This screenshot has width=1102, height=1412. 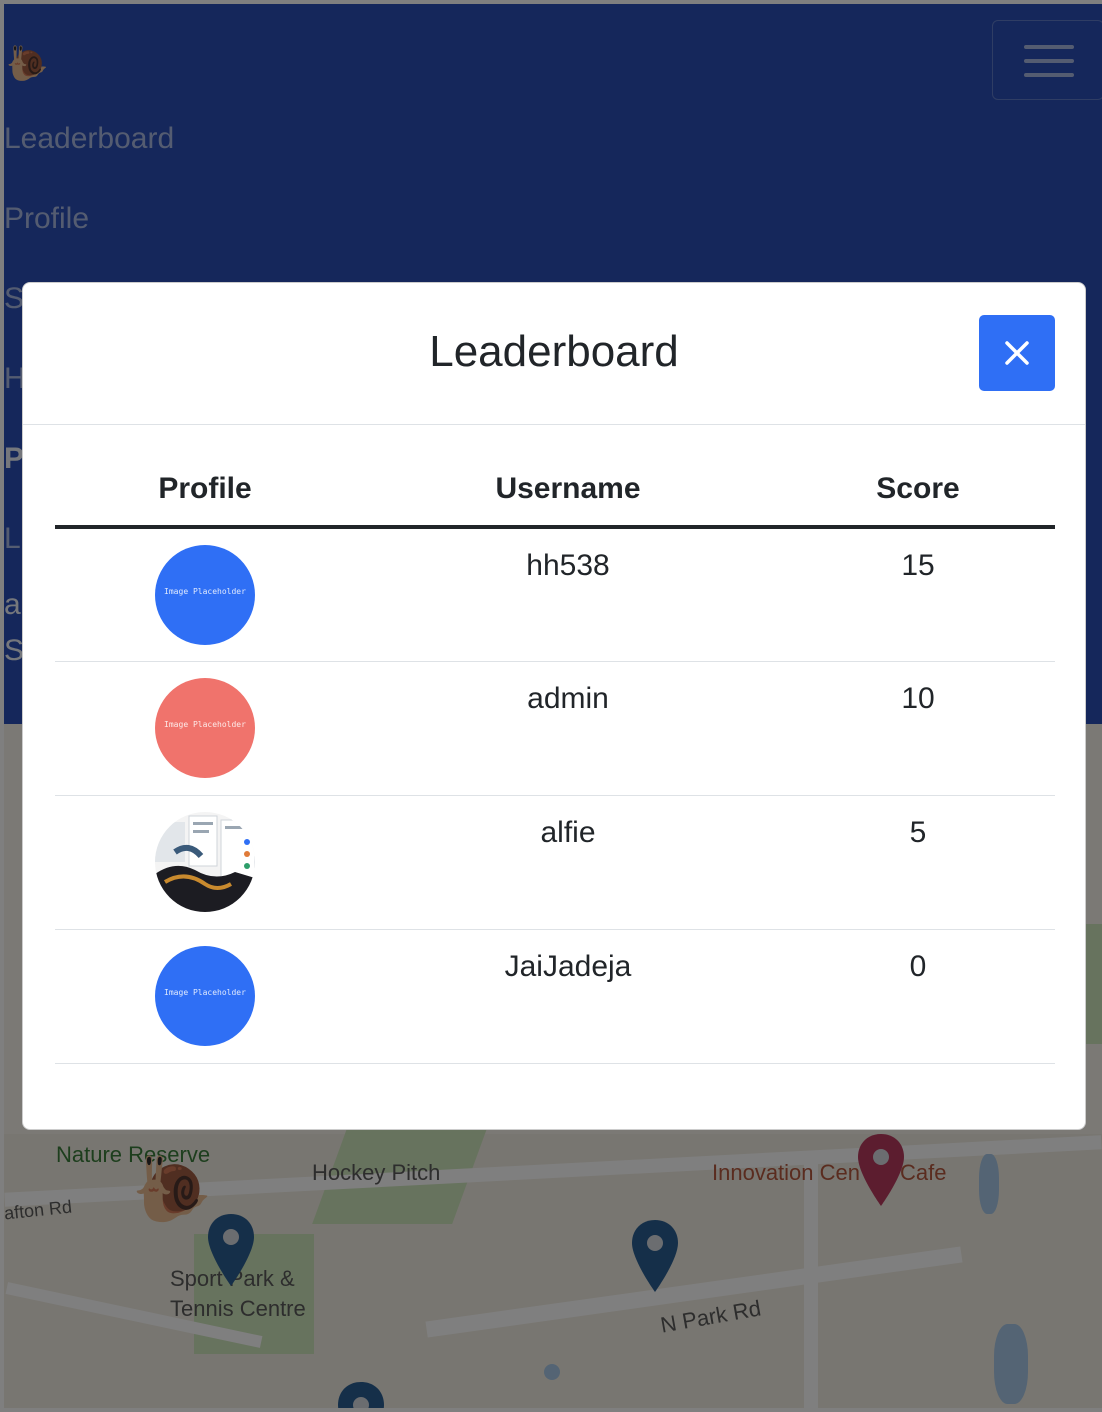 I want to click on photo-avatar-image, so click(x=205, y=861).